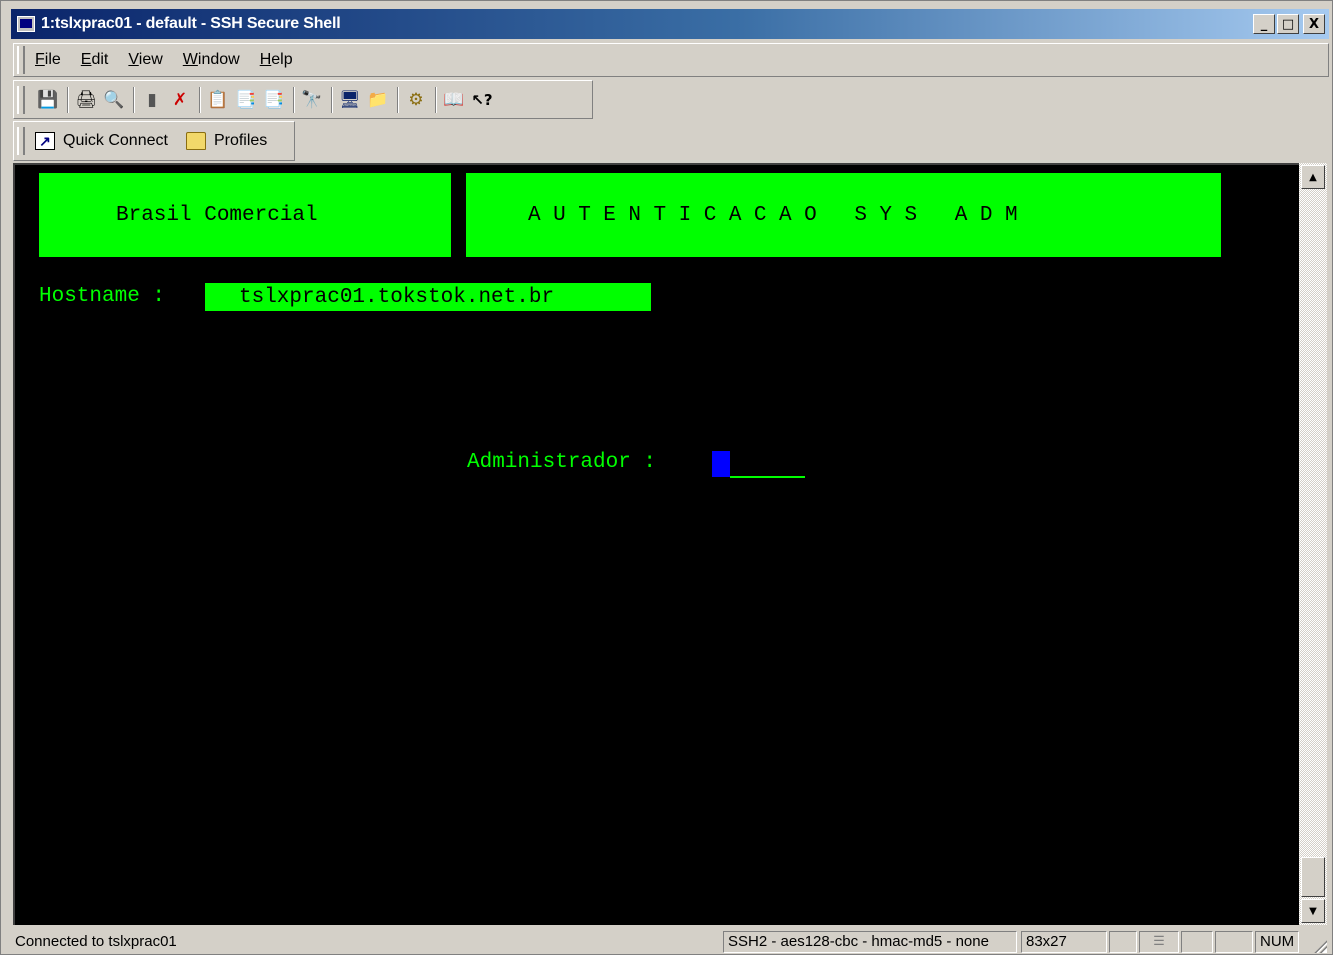 The image size is (1333, 955). I want to click on save-icon: 💾, so click(48, 100).